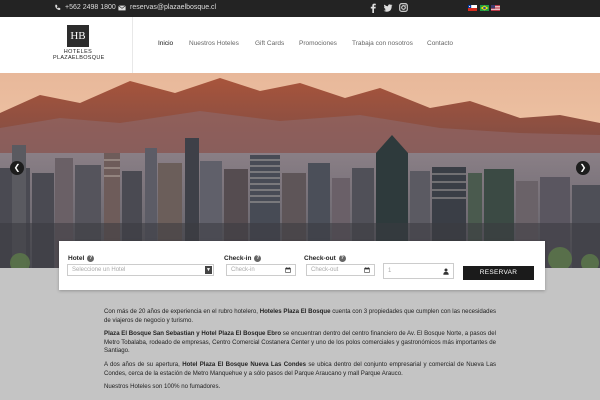 The image size is (600, 400). Describe the element at coordinates (162, 387) in the screenshot. I see `intro-paragraph-4: Nuestros Hoteles son 100% no fumadores.` at that location.